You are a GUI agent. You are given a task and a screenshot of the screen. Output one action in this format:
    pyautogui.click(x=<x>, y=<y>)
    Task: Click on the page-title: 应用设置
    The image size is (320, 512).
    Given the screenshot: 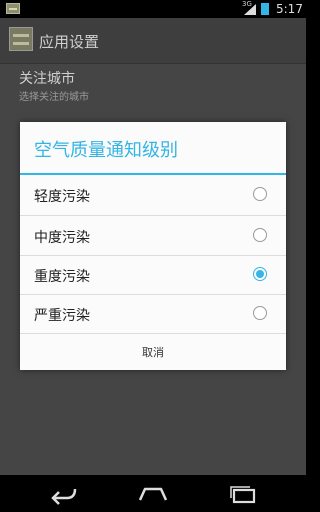 What is the action you would take?
    pyautogui.click(x=69, y=42)
    